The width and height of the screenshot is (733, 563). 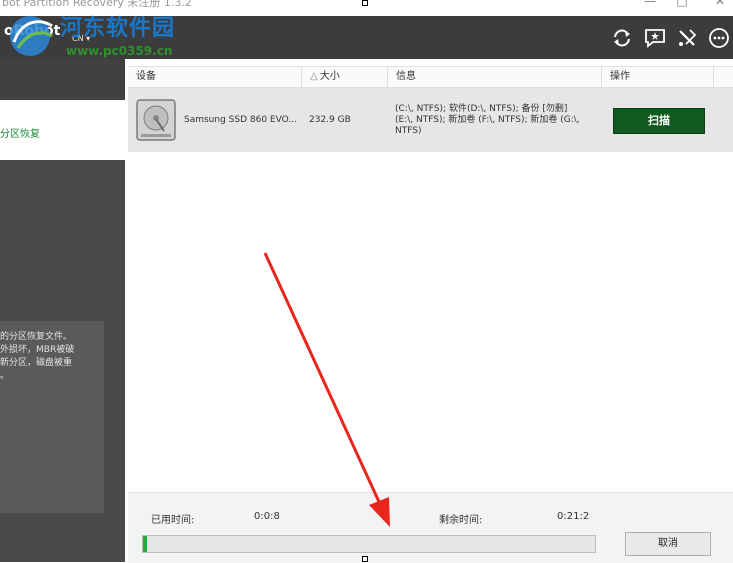 What do you see at coordinates (668, 544) in the screenshot?
I see `cancel-button: 取消` at bounding box center [668, 544].